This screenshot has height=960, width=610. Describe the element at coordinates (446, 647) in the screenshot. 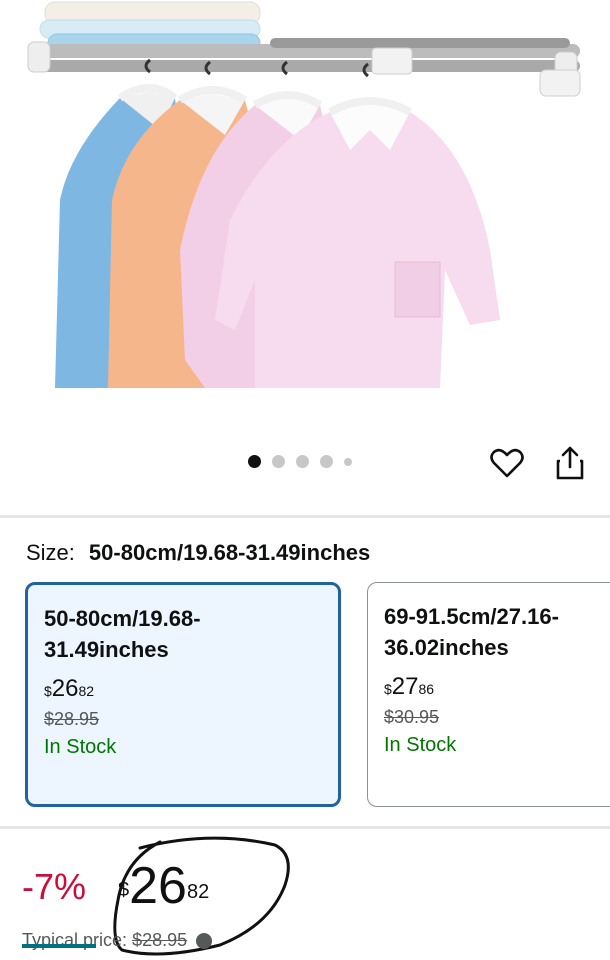

I see `size-option-name-line2: 36.02inches` at that location.